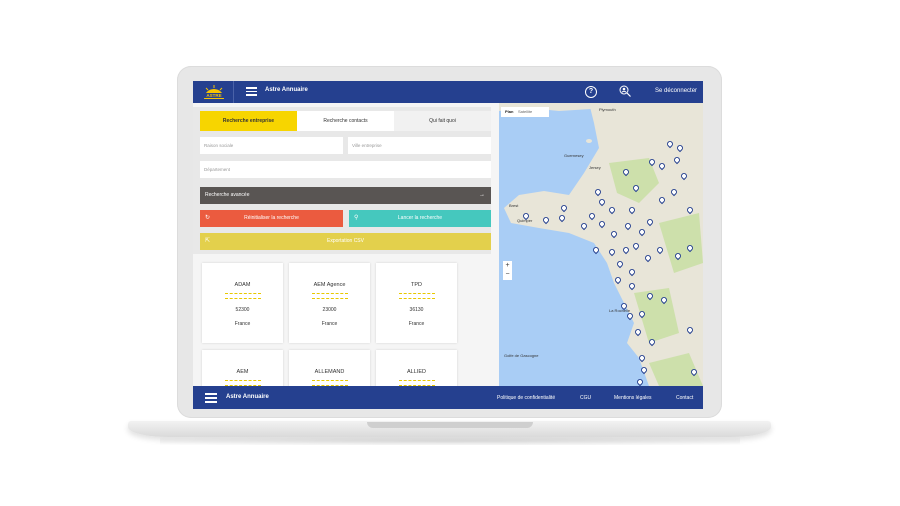  What do you see at coordinates (214, 92) in the screenshot?
I see `astre-logo: ASTRE` at bounding box center [214, 92].